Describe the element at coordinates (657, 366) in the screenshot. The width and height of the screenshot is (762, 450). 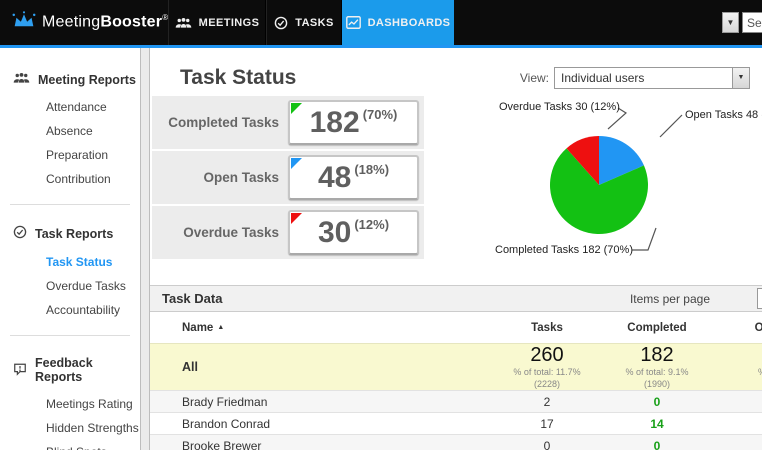
I see `summary-completed: 182 % of total: 9.1% (1990)` at that location.